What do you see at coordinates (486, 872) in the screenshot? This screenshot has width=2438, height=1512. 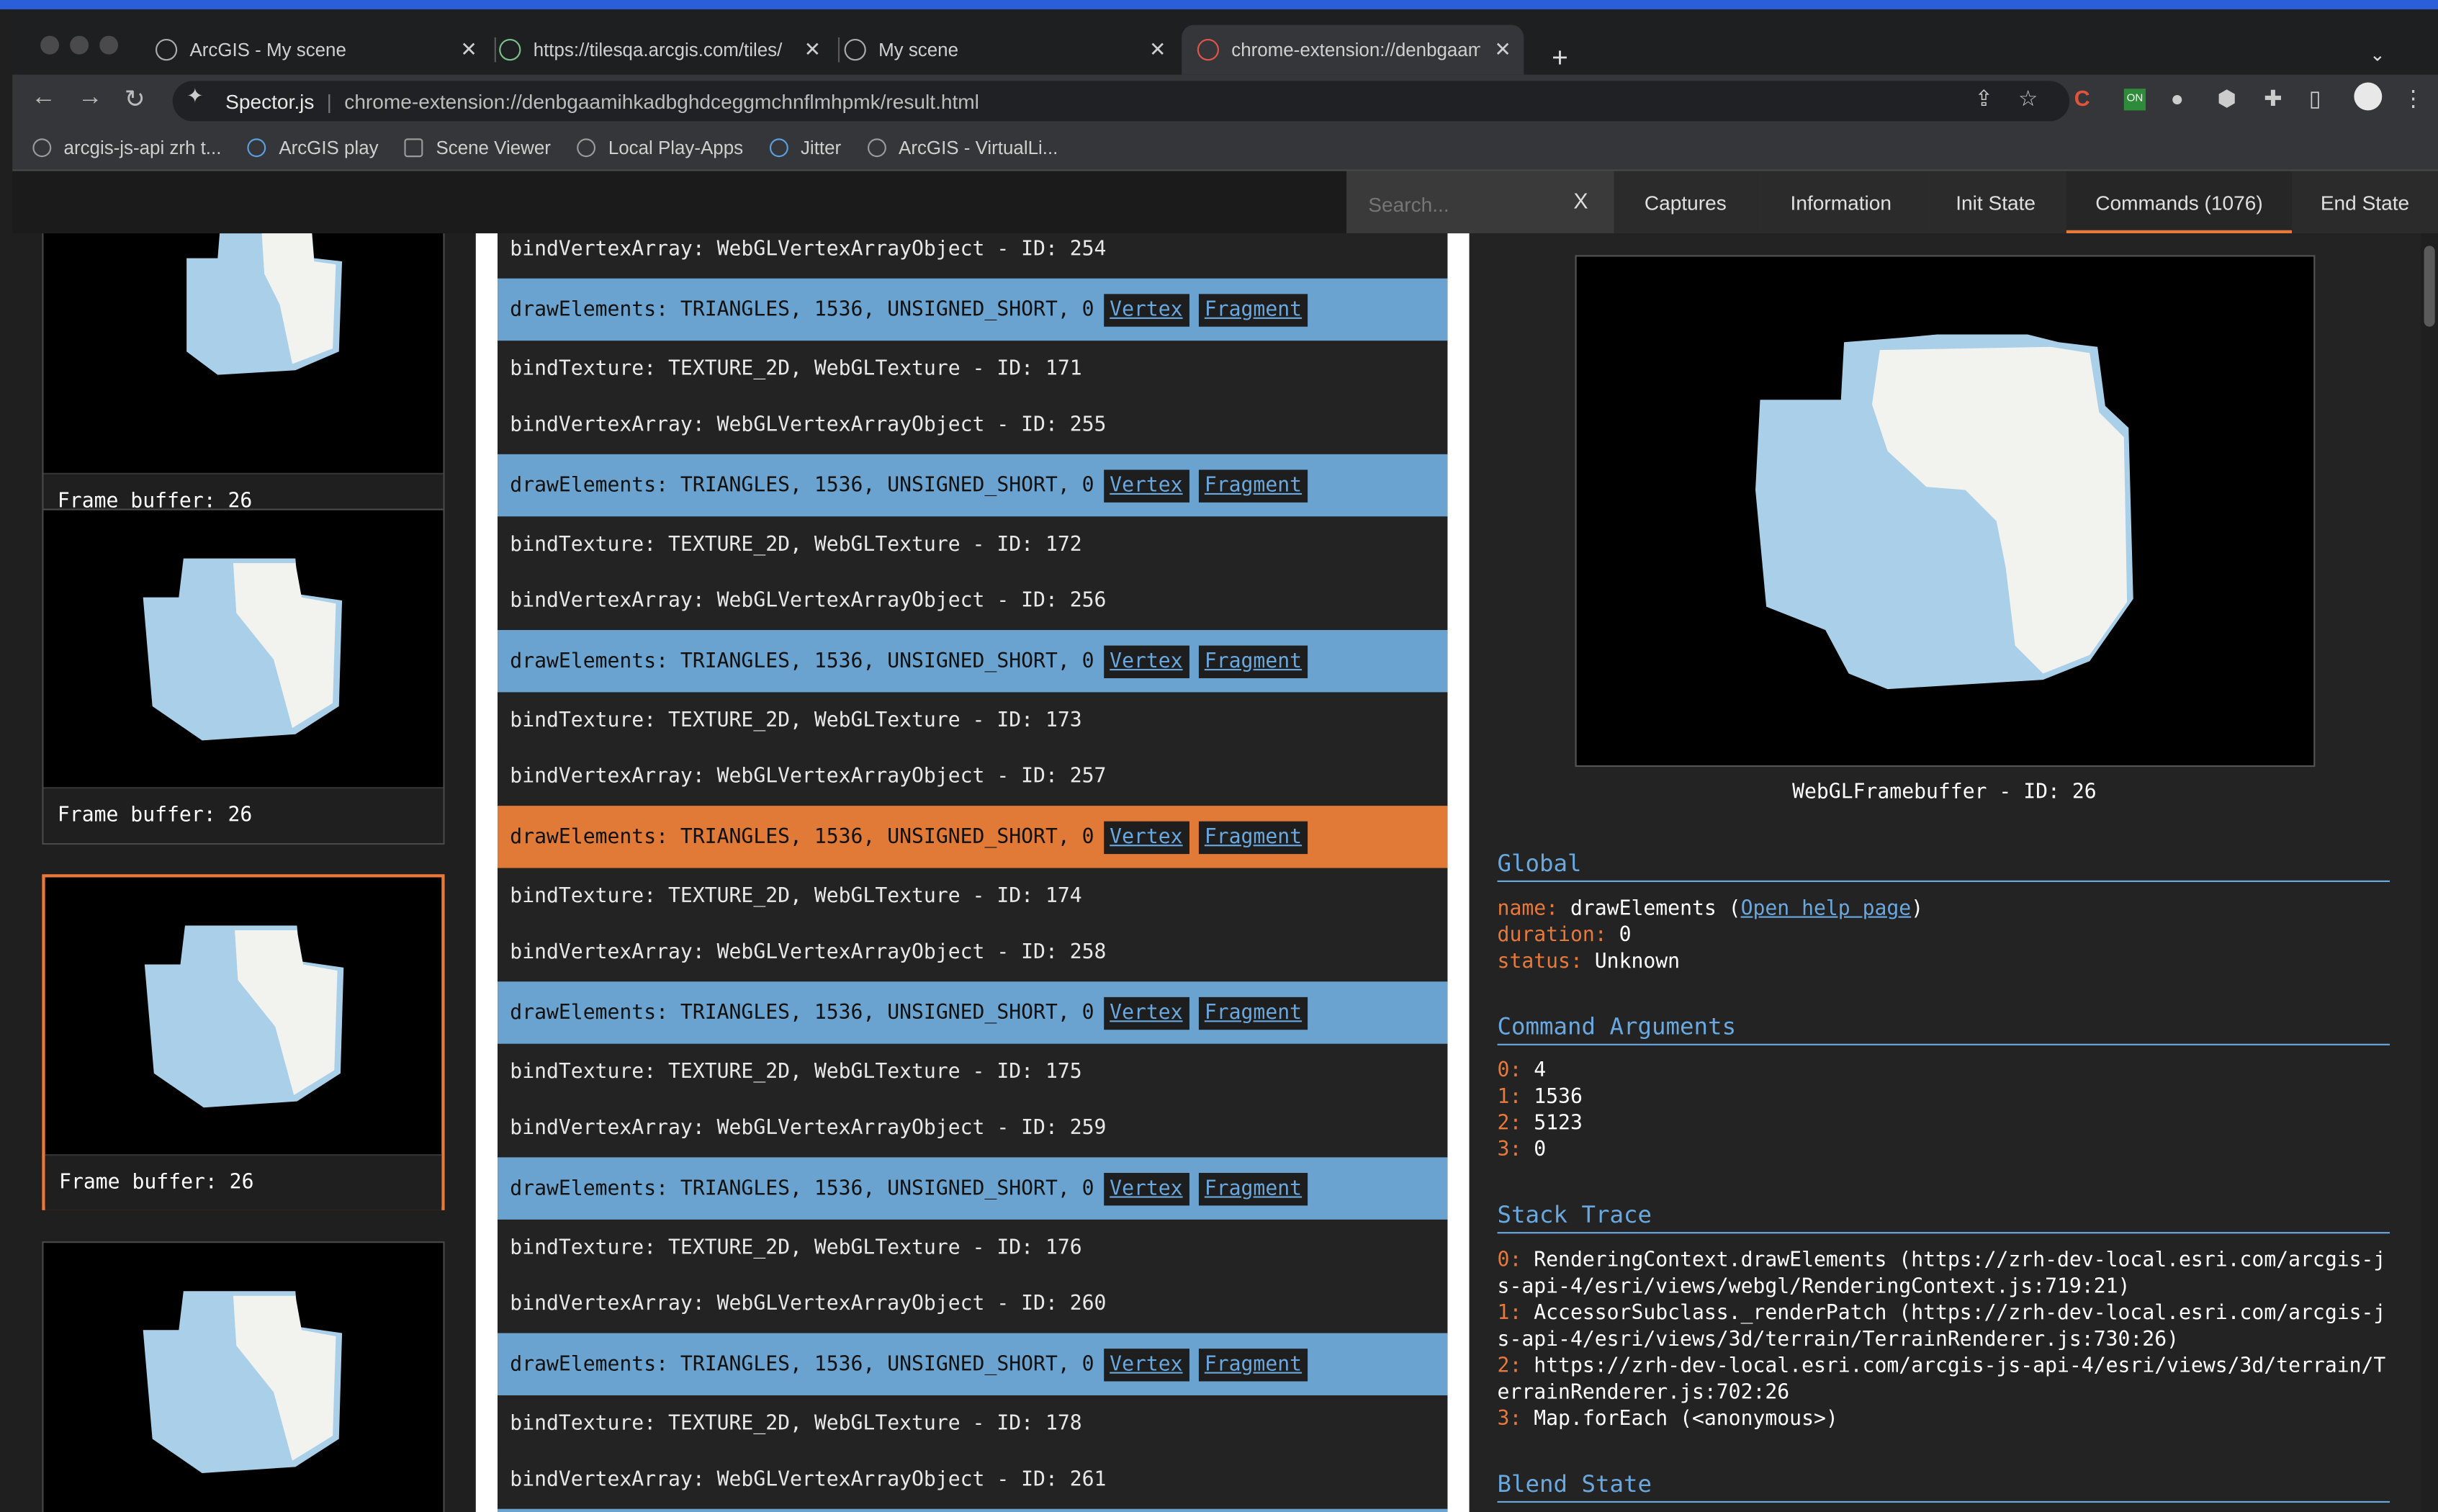 I see `left-panel-splitter` at bounding box center [486, 872].